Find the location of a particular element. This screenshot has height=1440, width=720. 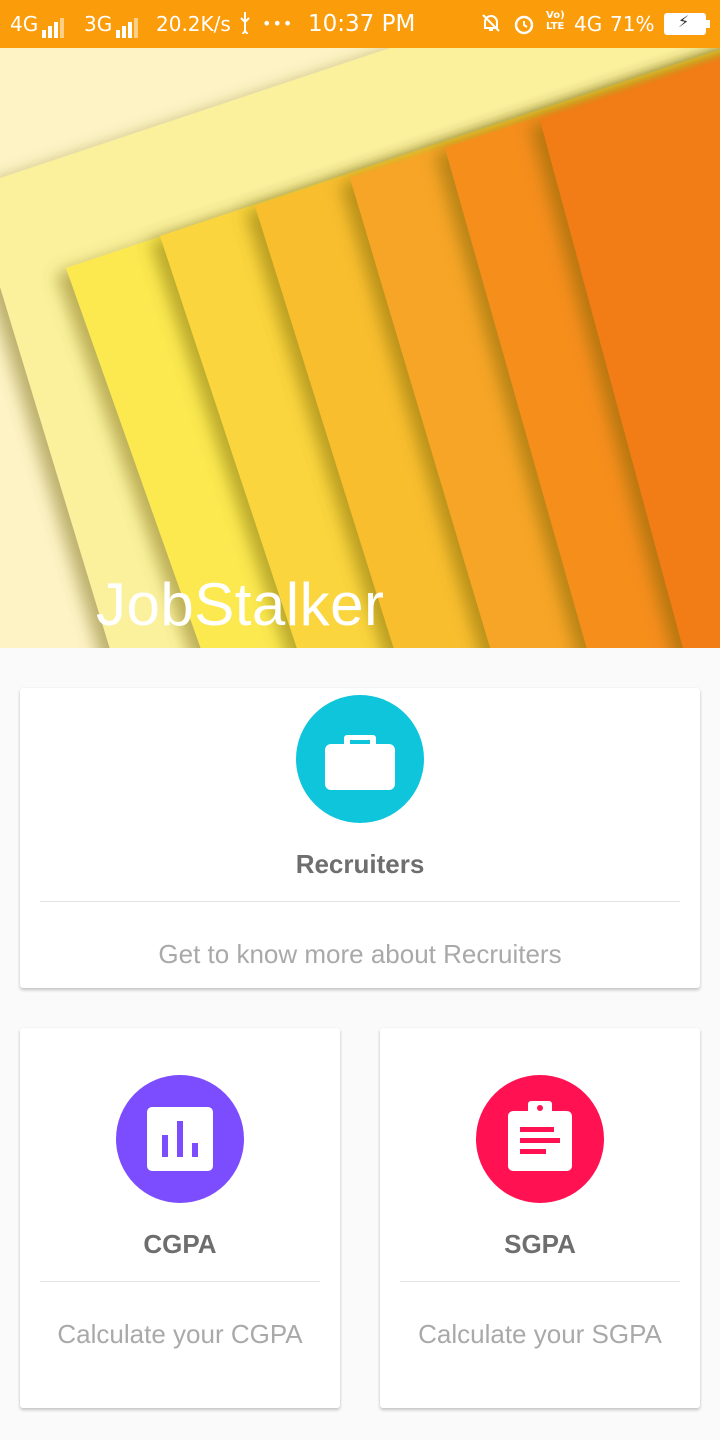

sgpa-icon-circle is located at coordinates (540, 1139).